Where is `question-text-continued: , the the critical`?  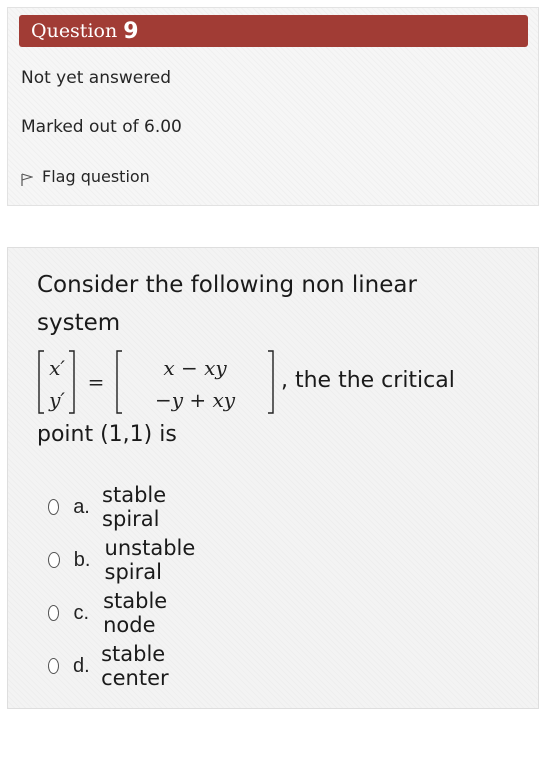
question-text-continued: , the the critical is located at coordinates (368, 380).